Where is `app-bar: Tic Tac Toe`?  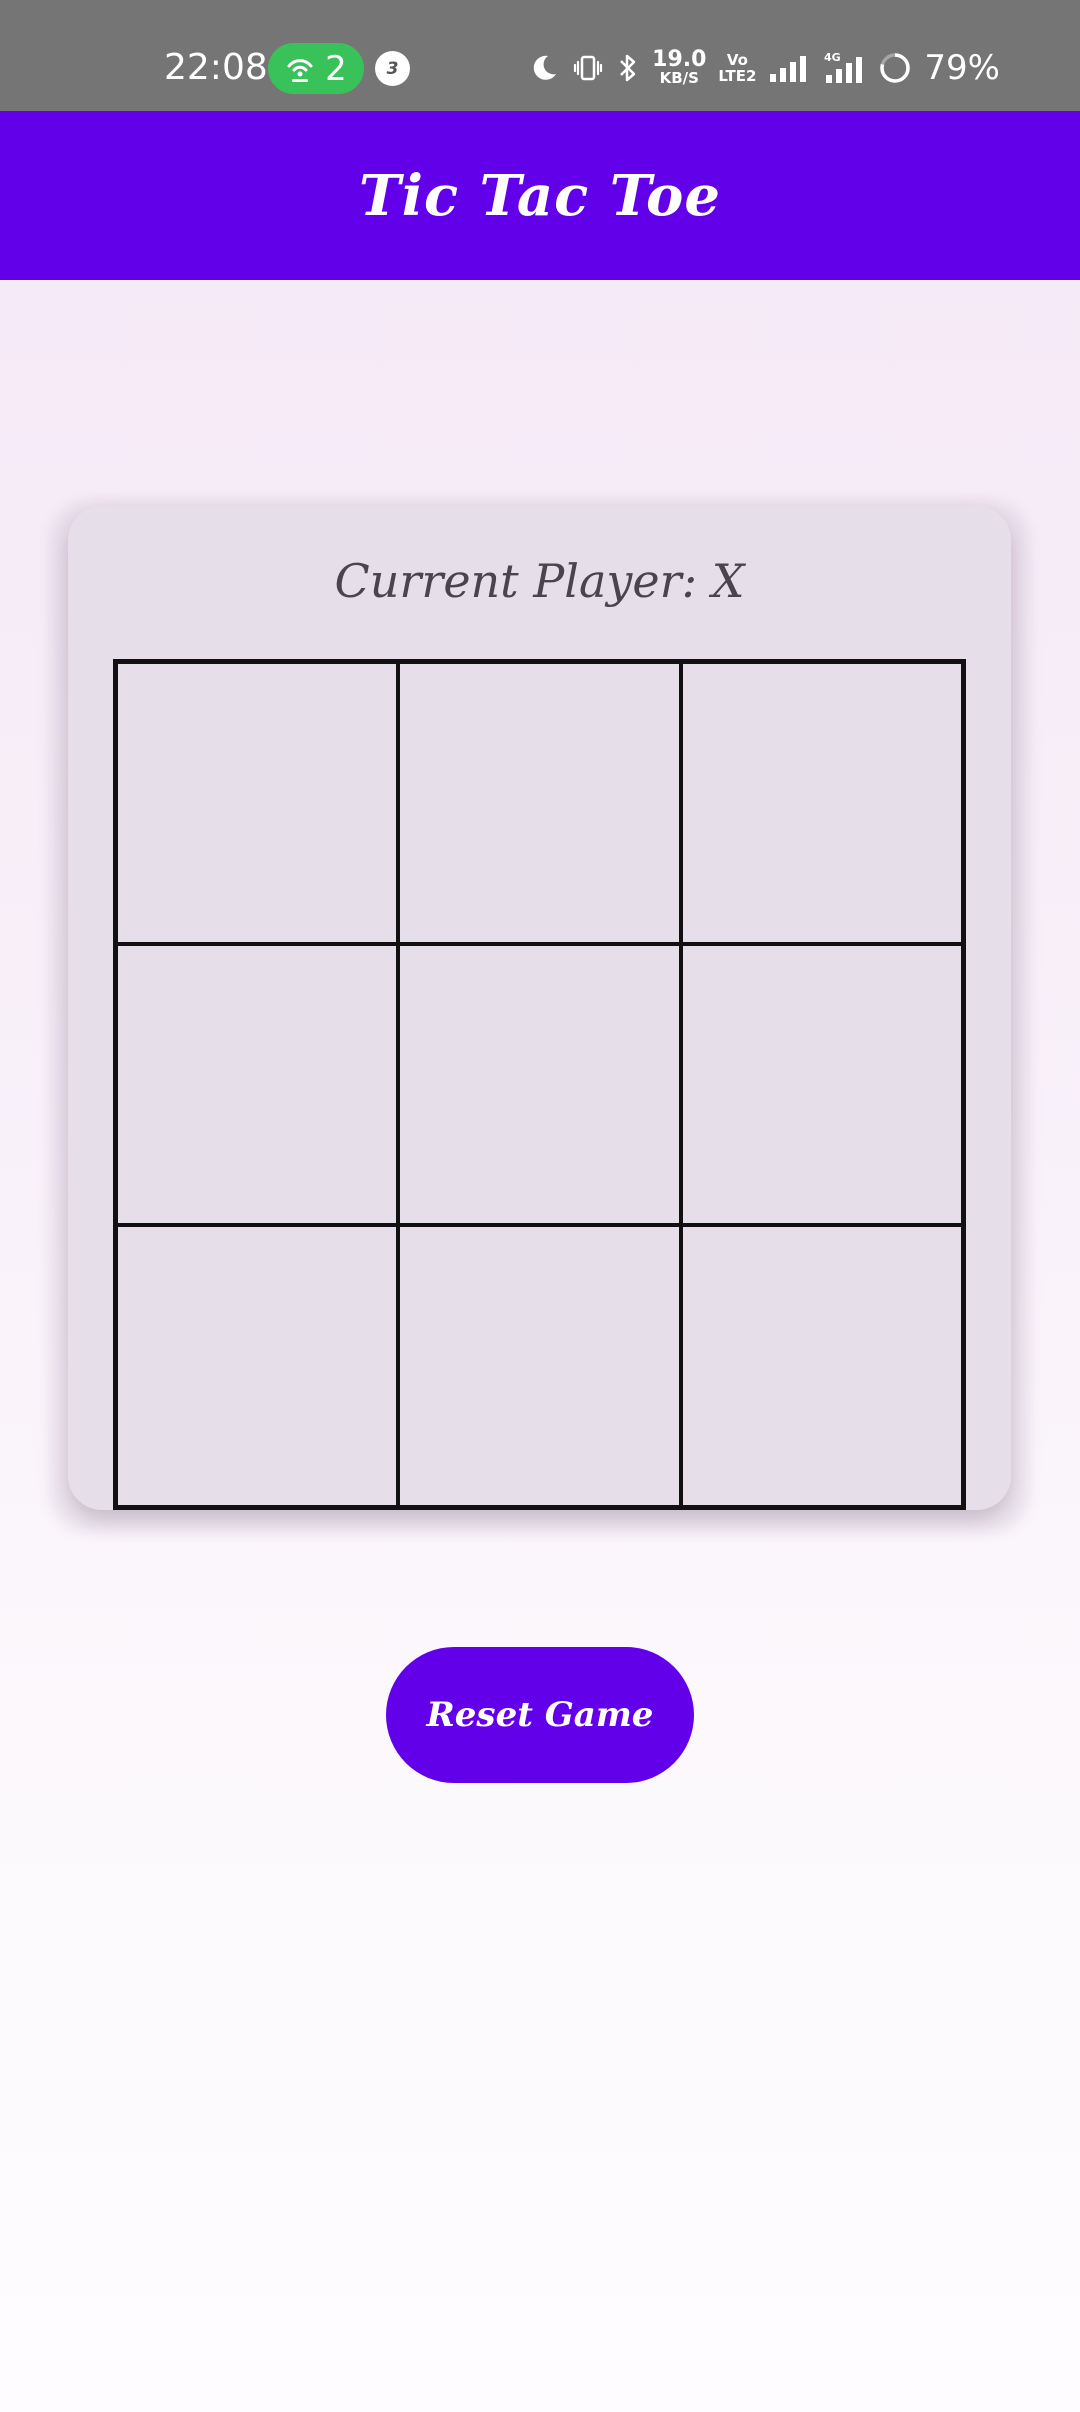 app-bar: Tic Tac Toe is located at coordinates (540, 195).